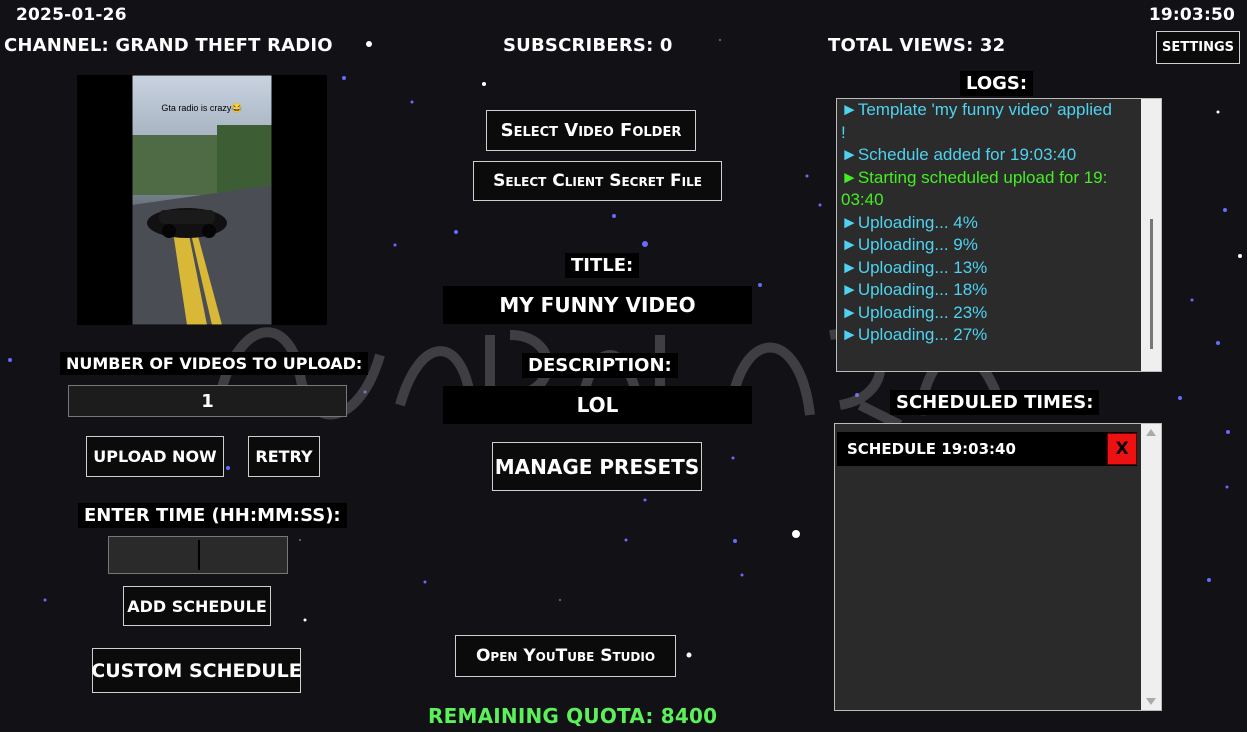 The image size is (1247, 732). Describe the element at coordinates (573, 716) in the screenshot. I see `remaining-quota: REMAINING QUOTA: 8400` at that location.